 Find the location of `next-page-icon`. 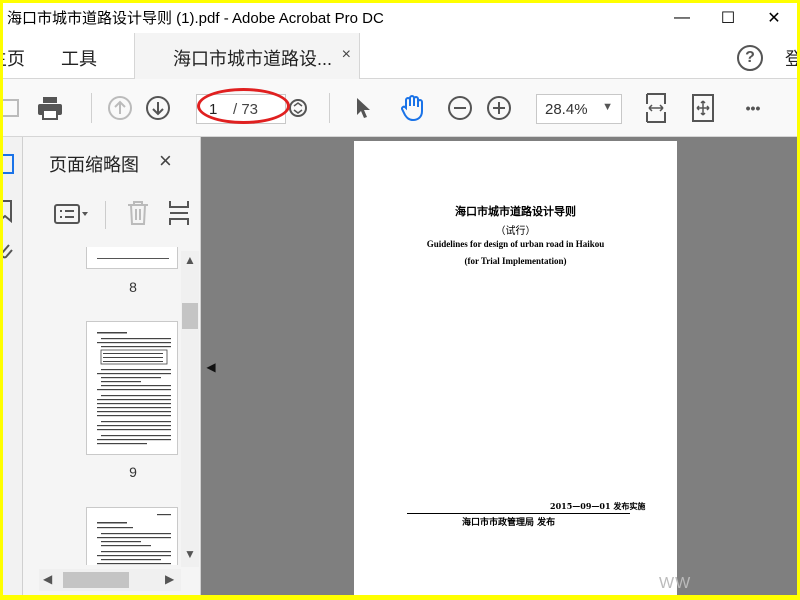

next-page-icon is located at coordinates (158, 108).